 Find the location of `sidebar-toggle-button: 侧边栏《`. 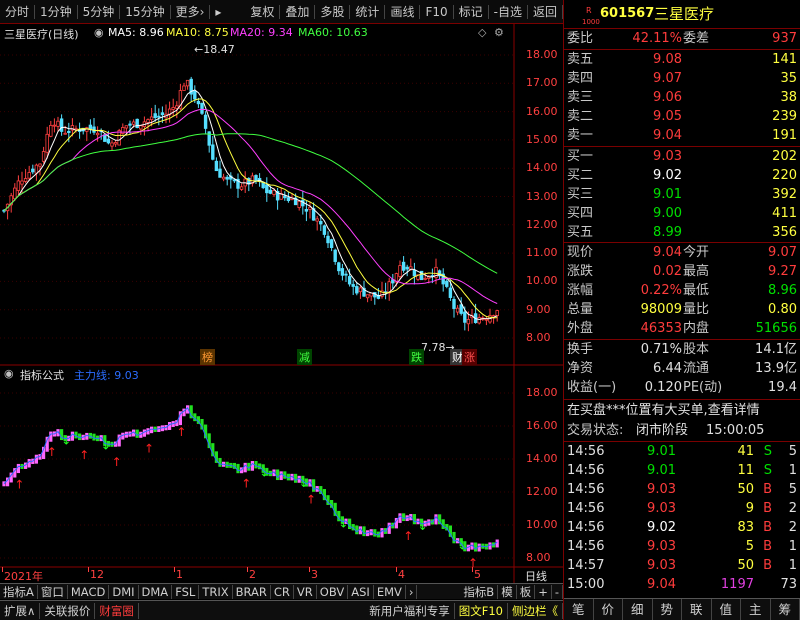

sidebar-toggle-button: 侧边栏《 is located at coordinates (535, 610).